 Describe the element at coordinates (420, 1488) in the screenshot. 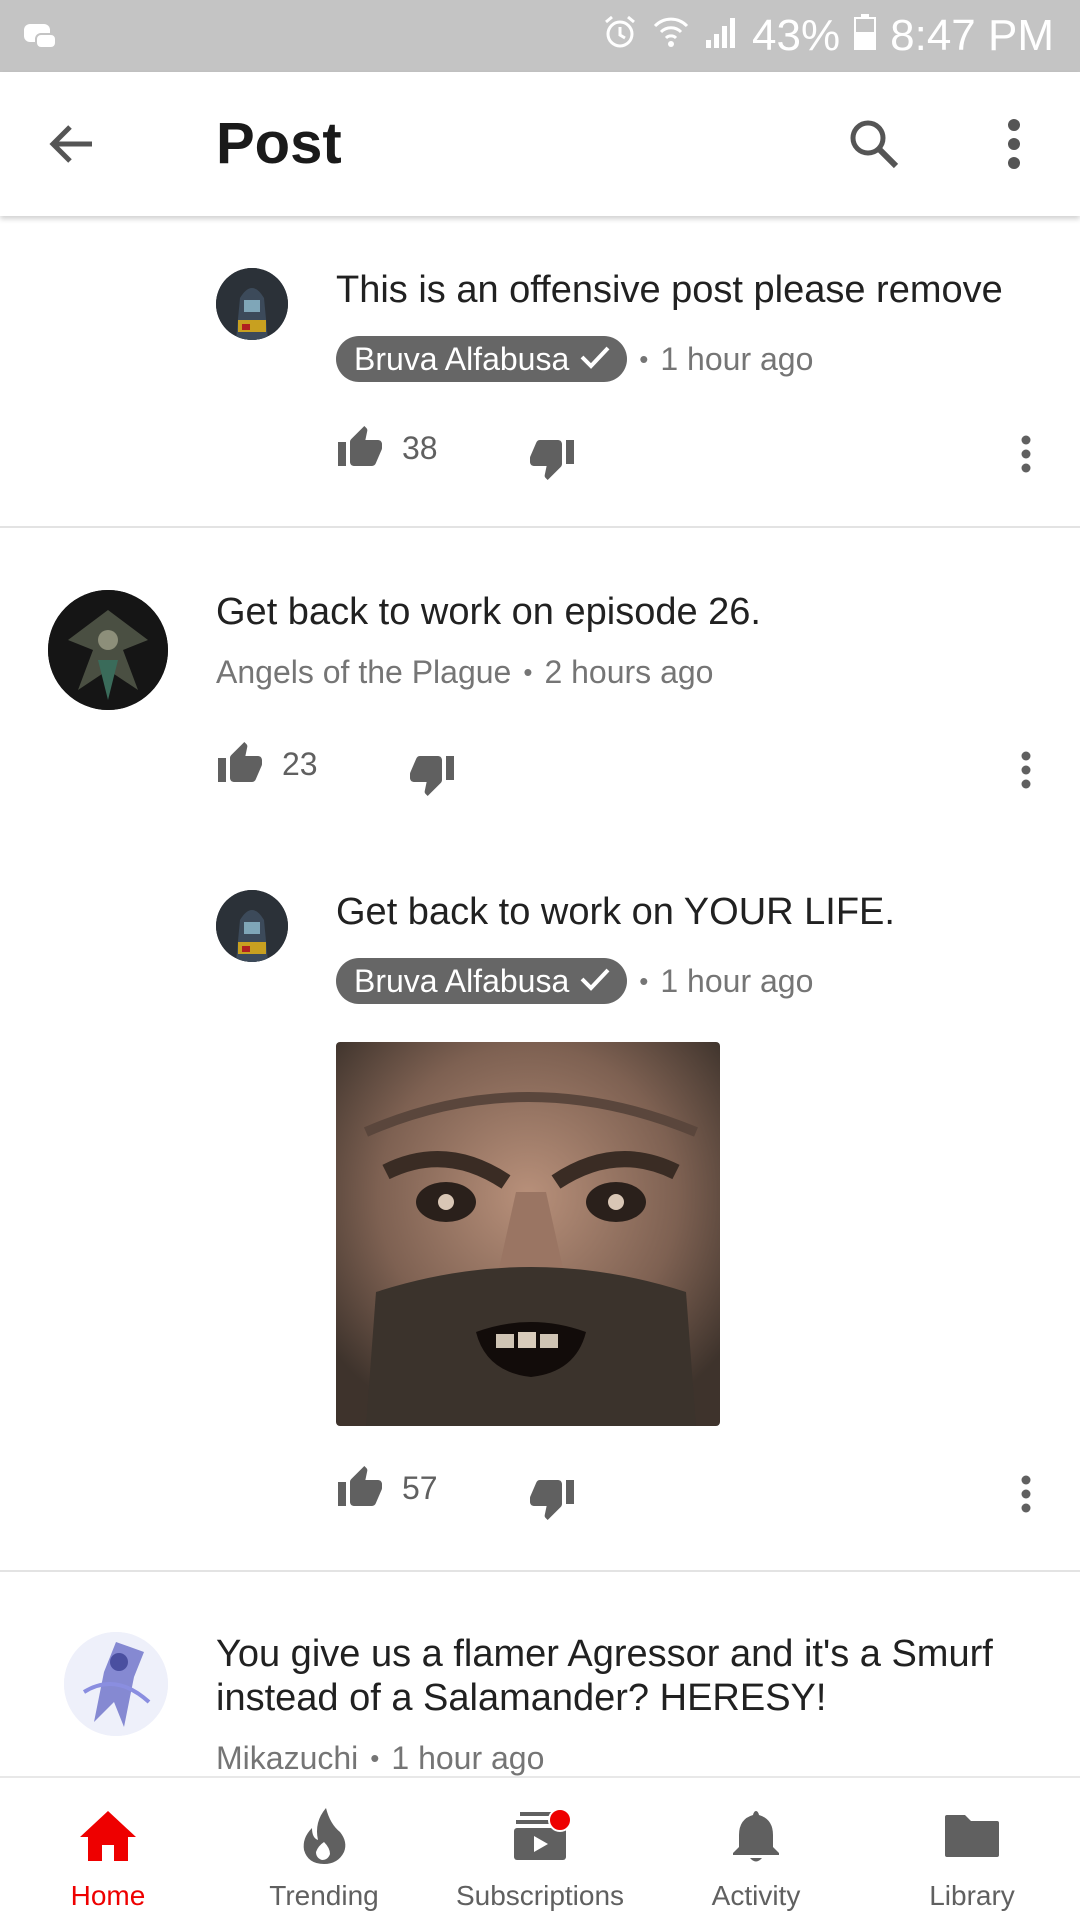

I see `like-count: 57` at that location.